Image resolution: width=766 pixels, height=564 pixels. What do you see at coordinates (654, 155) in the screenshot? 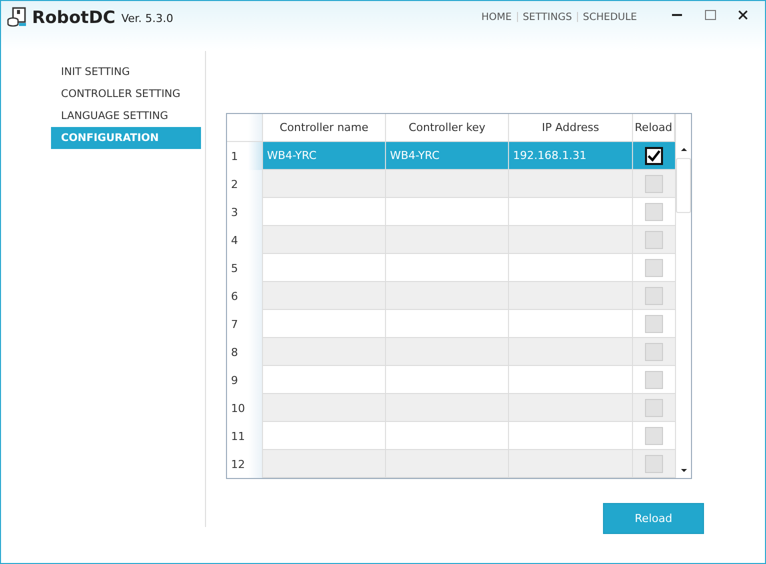
I see `checkbox` at bounding box center [654, 155].